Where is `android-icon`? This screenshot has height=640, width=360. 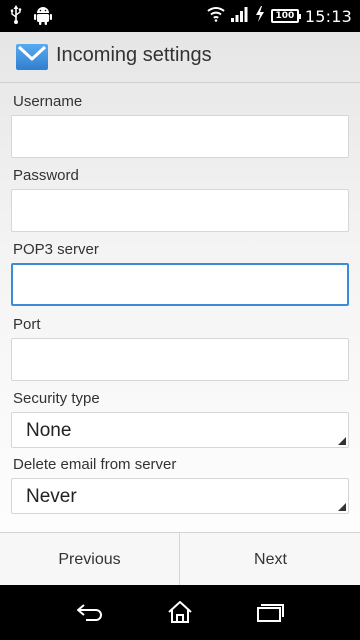 android-icon is located at coordinates (43, 17).